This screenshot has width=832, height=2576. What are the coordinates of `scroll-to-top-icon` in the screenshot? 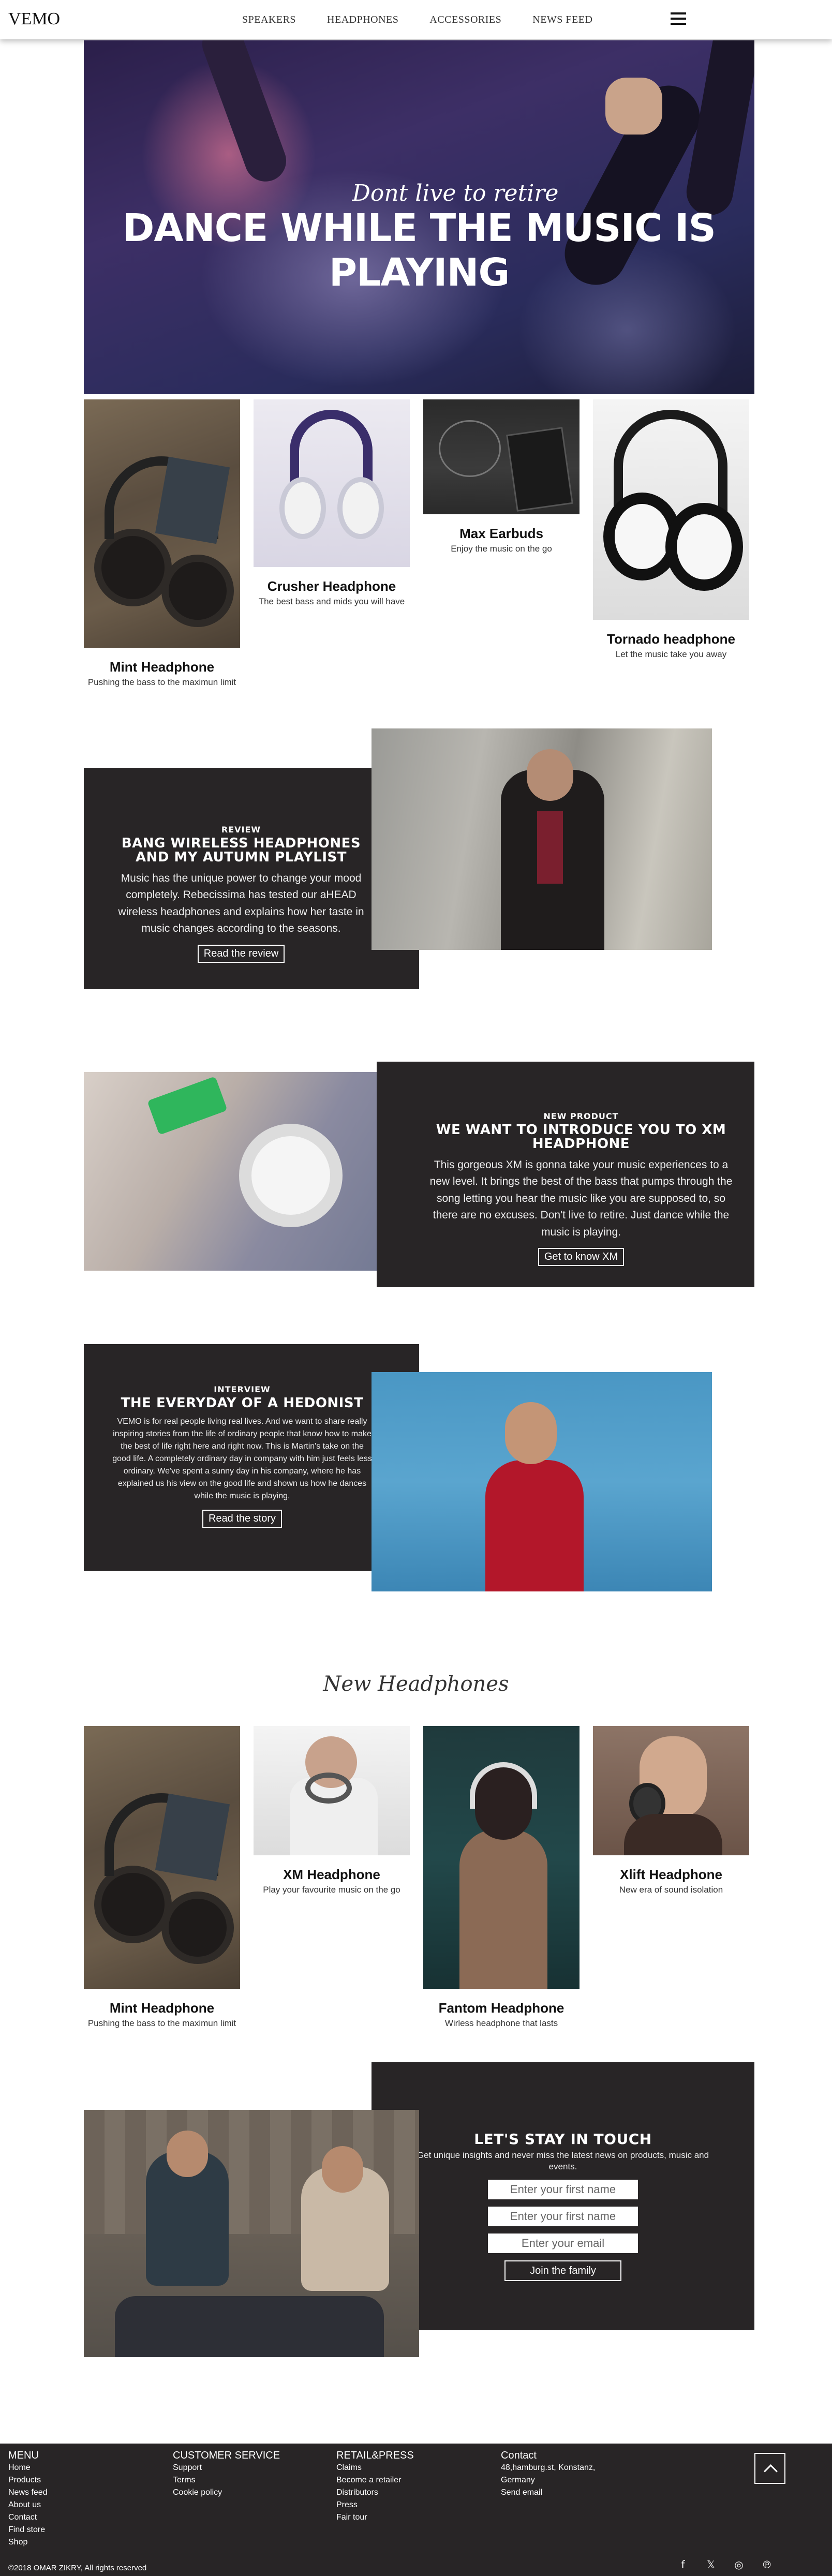 It's located at (769, 2468).